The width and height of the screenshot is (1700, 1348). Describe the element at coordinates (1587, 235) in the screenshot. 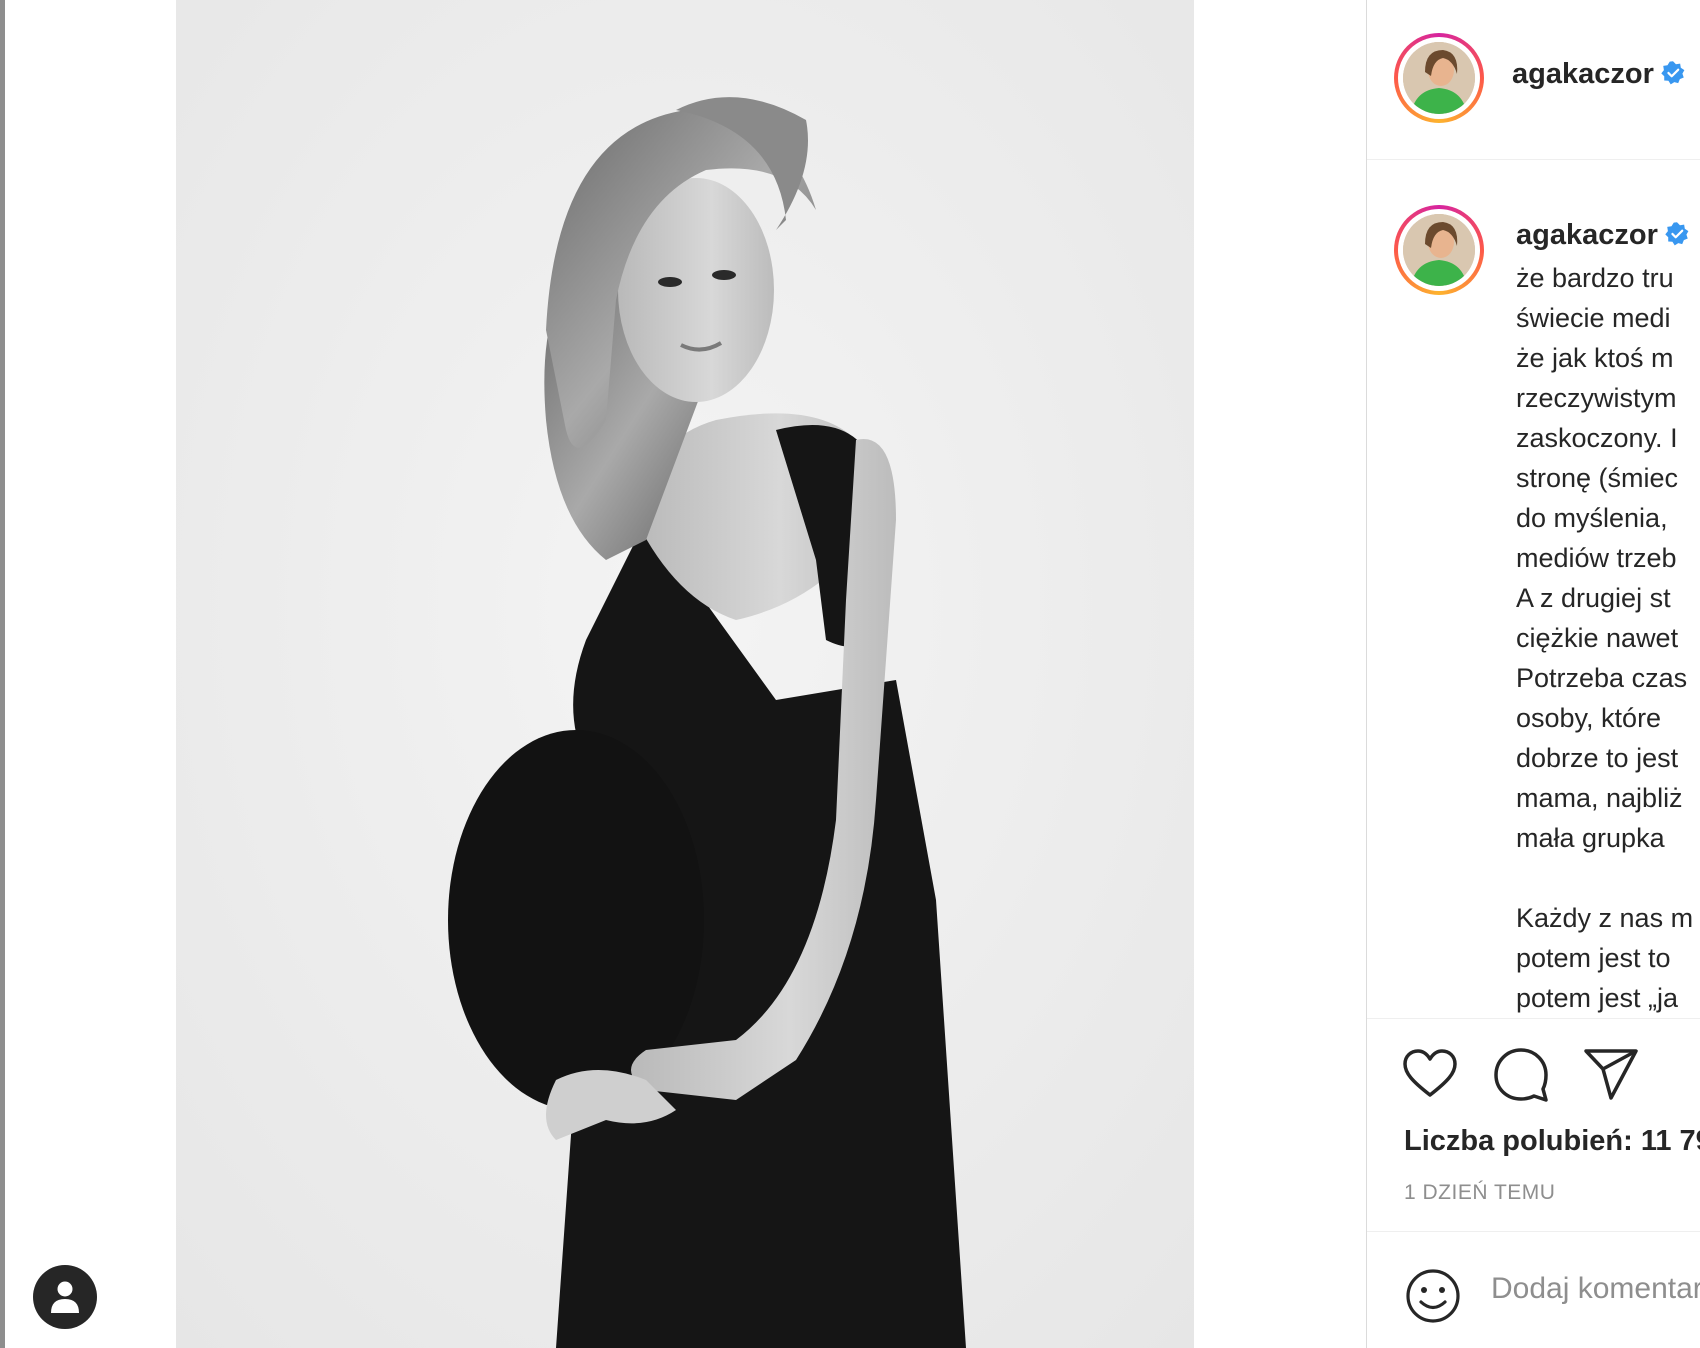

I see `caption-username: agakaczor` at that location.